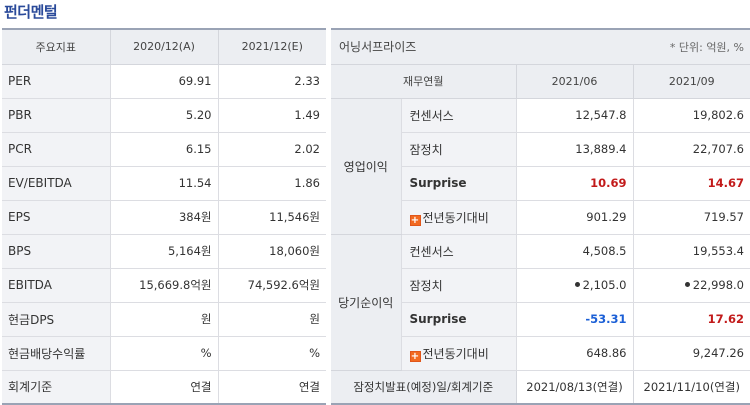  I want to click on table-row: 현금배당수익률%%, so click(164, 353).